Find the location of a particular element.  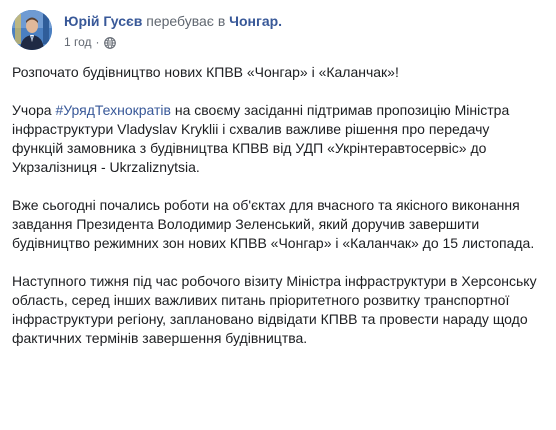

avatar is located at coordinates (32, 30).